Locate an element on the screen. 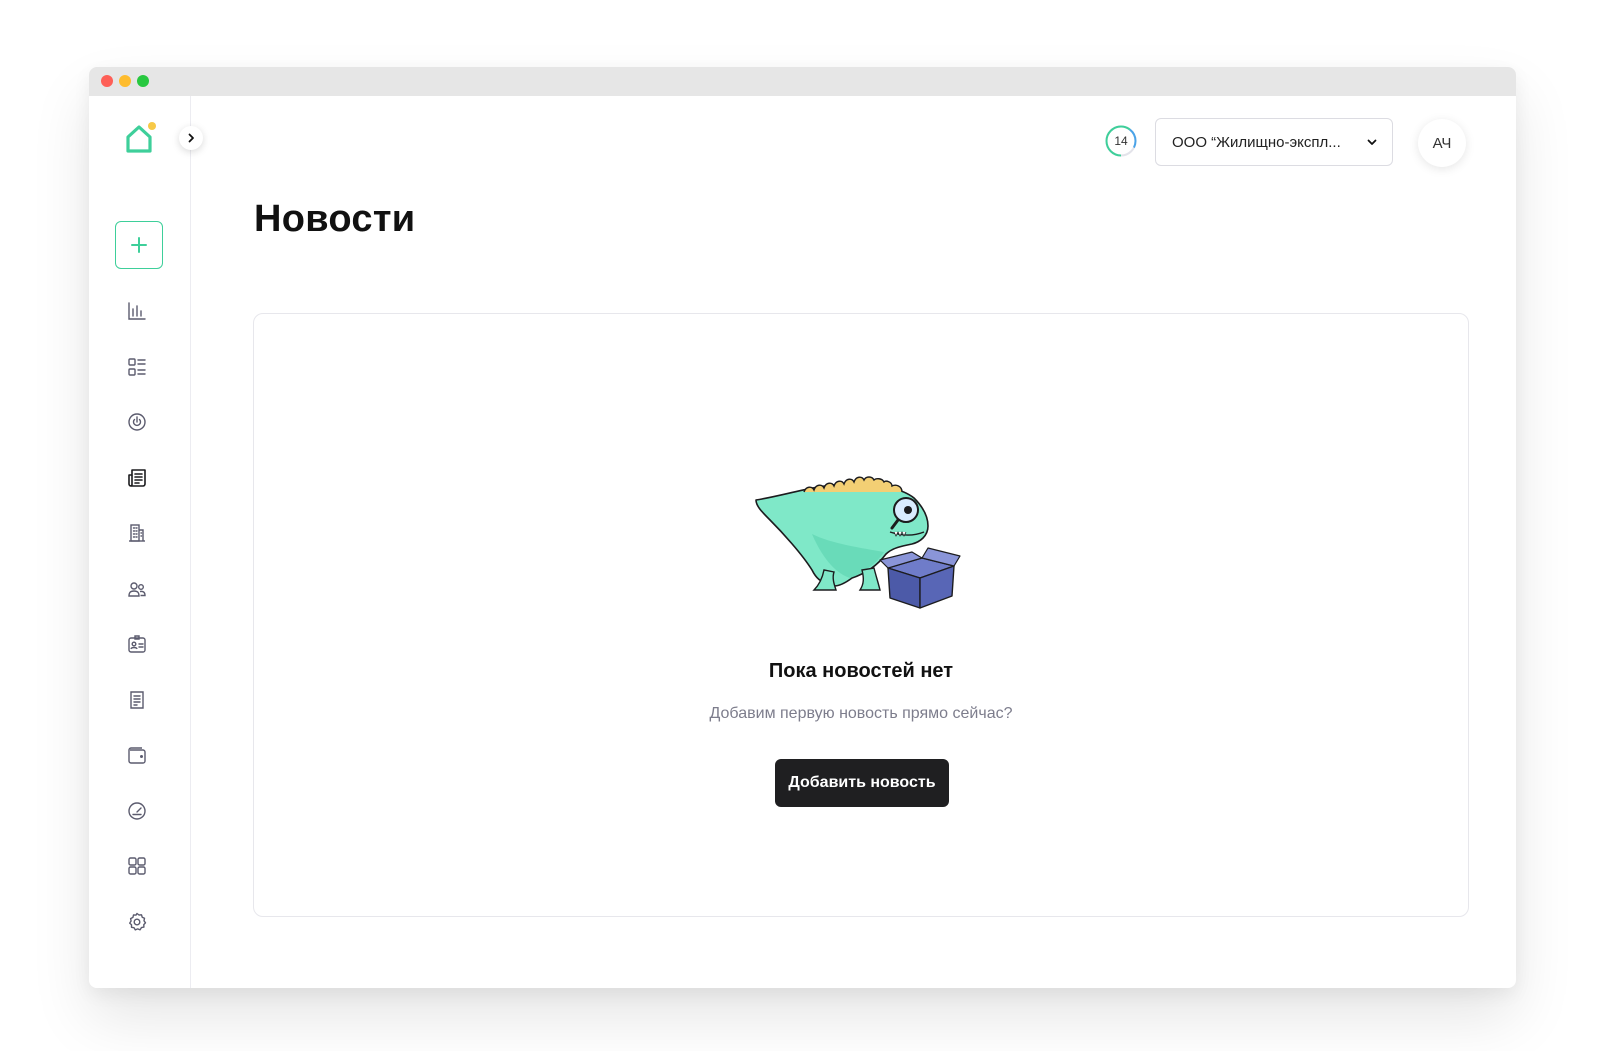 The width and height of the screenshot is (1600, 1051). gear-icon is located at coordinates (138, 921).